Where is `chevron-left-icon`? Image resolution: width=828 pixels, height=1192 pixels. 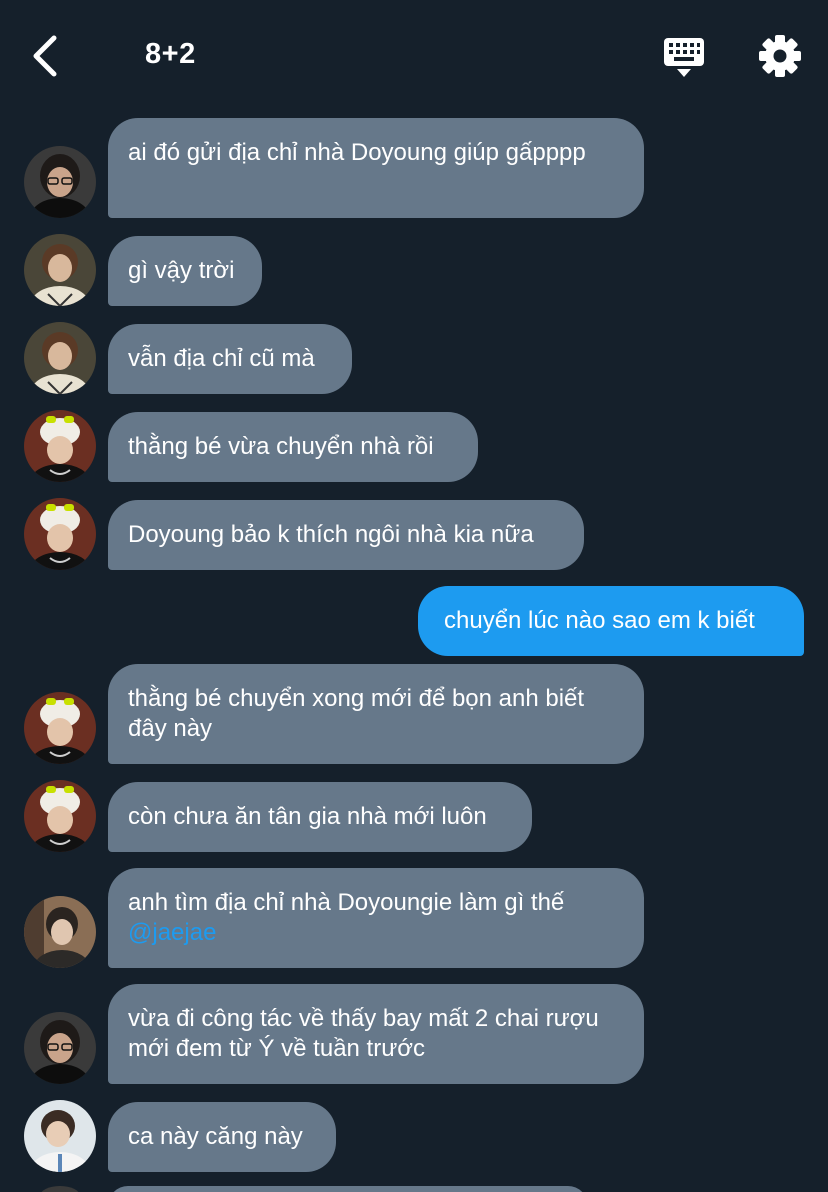
chevron-left-icon is located at coordinates (45, 56).